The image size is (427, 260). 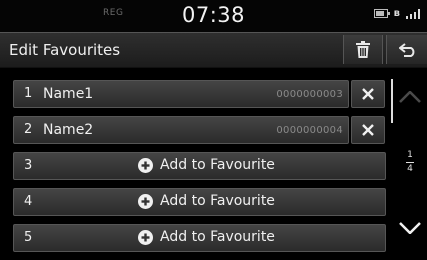 I want to click on scroll-down-button, so click(x=410, y=228).